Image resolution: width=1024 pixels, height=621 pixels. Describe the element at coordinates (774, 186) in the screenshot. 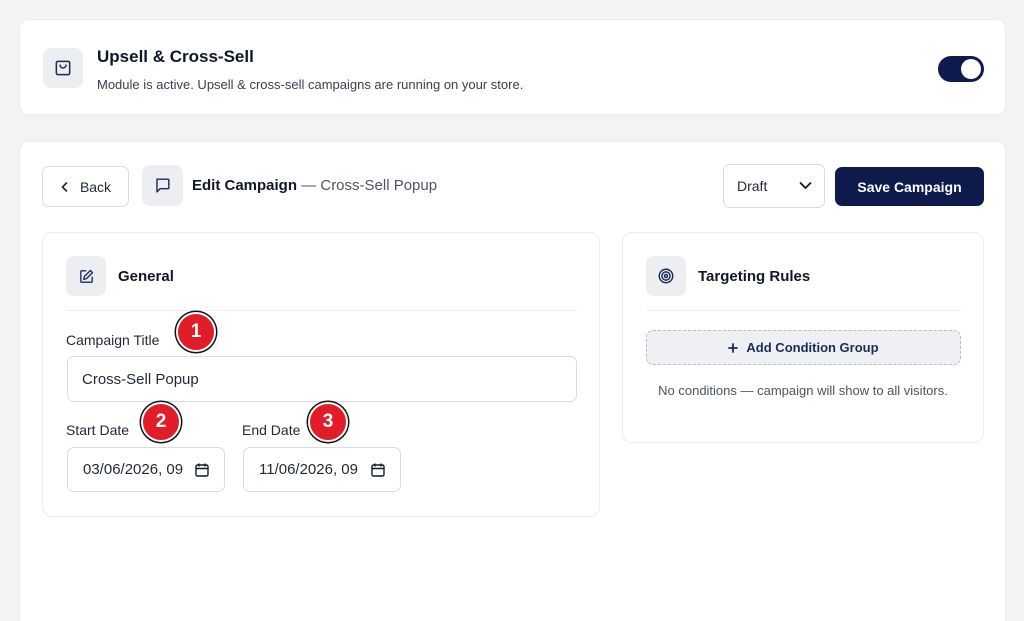

I see `status-select: Draft` at that location.